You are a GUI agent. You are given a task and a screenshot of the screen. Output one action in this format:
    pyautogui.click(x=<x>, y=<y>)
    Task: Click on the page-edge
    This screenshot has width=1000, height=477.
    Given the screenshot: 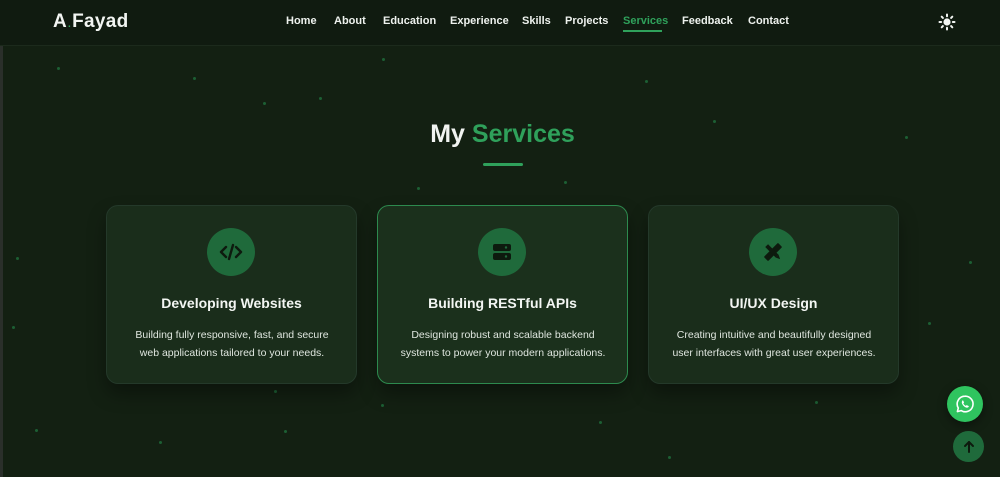 What is the action you would take?
    pyautogui.click(x=1, y=238)
    